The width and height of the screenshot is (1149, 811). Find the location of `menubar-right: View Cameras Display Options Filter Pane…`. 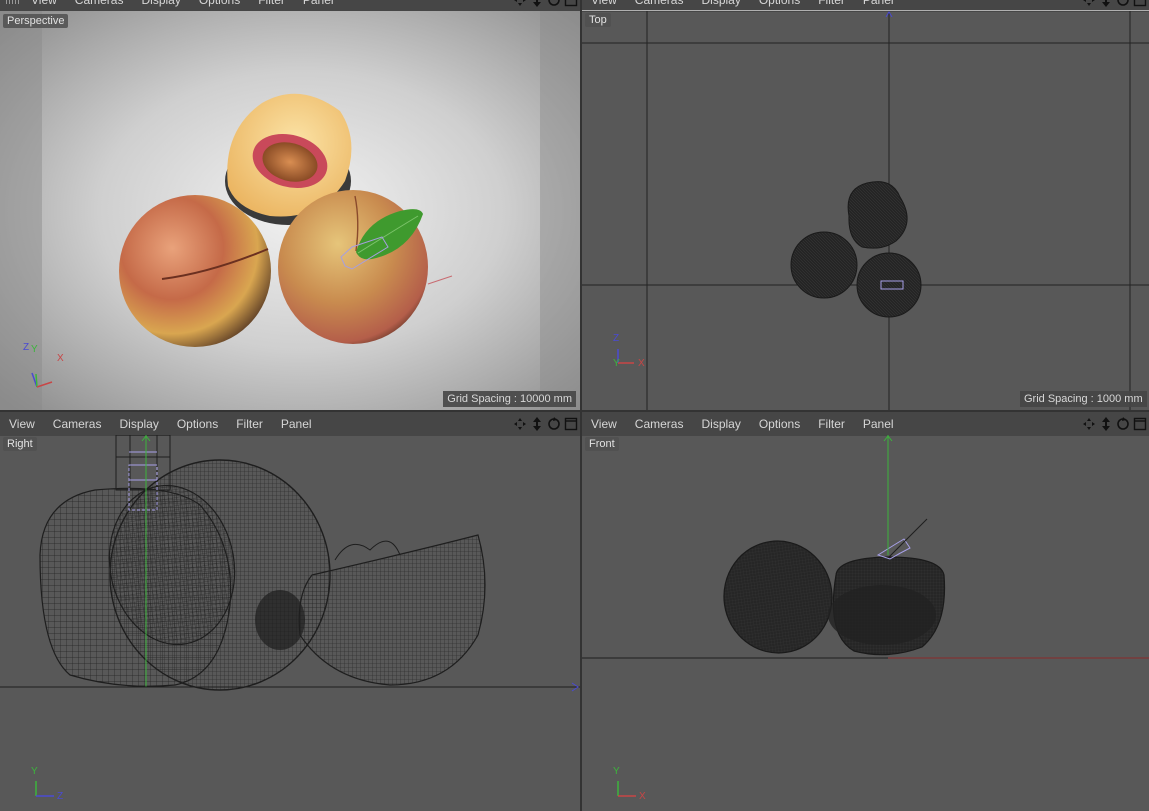

menubar-right: View Cameras Display Options Filter Pane… is located at coordinates (290, 424).